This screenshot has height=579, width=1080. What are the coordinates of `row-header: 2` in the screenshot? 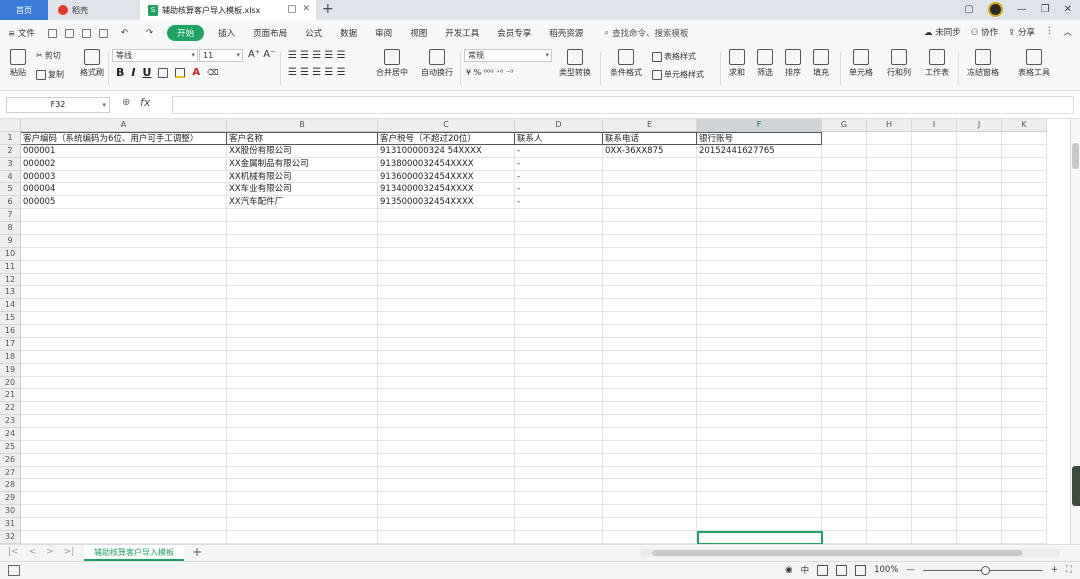 It's located at (10, 151).